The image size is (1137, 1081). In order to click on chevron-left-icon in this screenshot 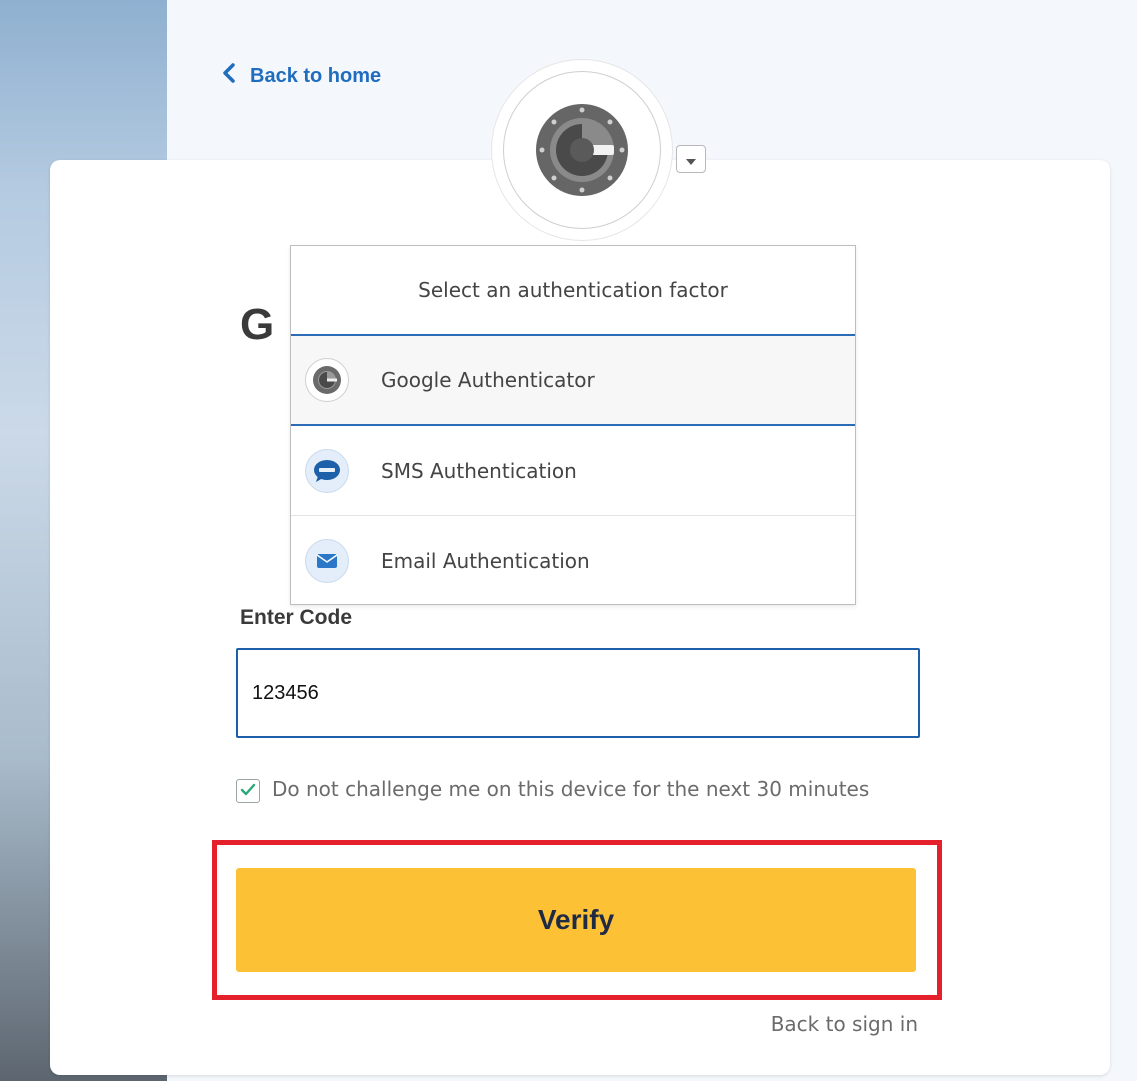, I will do `click(229, 76)`.